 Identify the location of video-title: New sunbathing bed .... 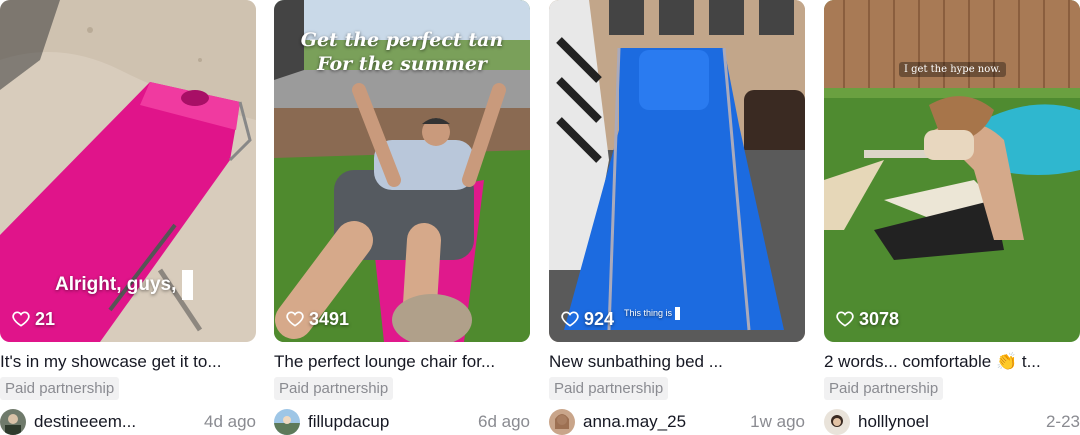
(677, 362).